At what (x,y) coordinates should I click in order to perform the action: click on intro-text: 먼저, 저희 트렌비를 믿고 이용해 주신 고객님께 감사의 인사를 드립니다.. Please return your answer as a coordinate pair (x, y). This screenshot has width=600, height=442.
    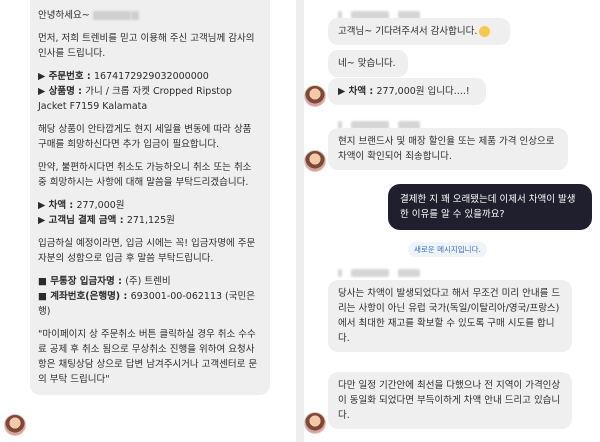
    Looking at the image, I should click on (146, 46).